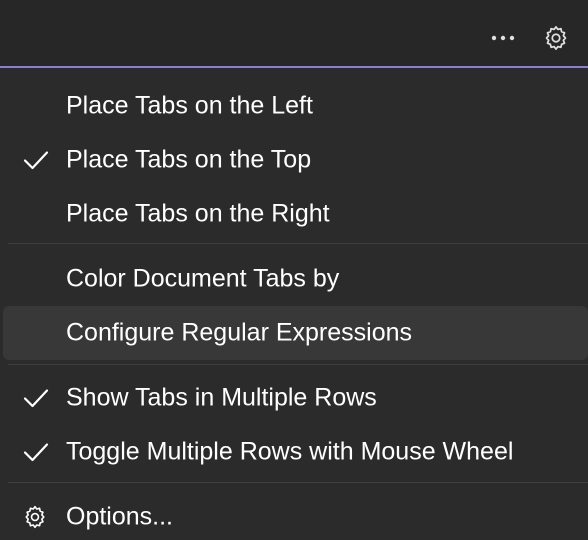  I want to click on menu-item-place-tabs-left: Place Tabs on the Left, so click(295, 106).